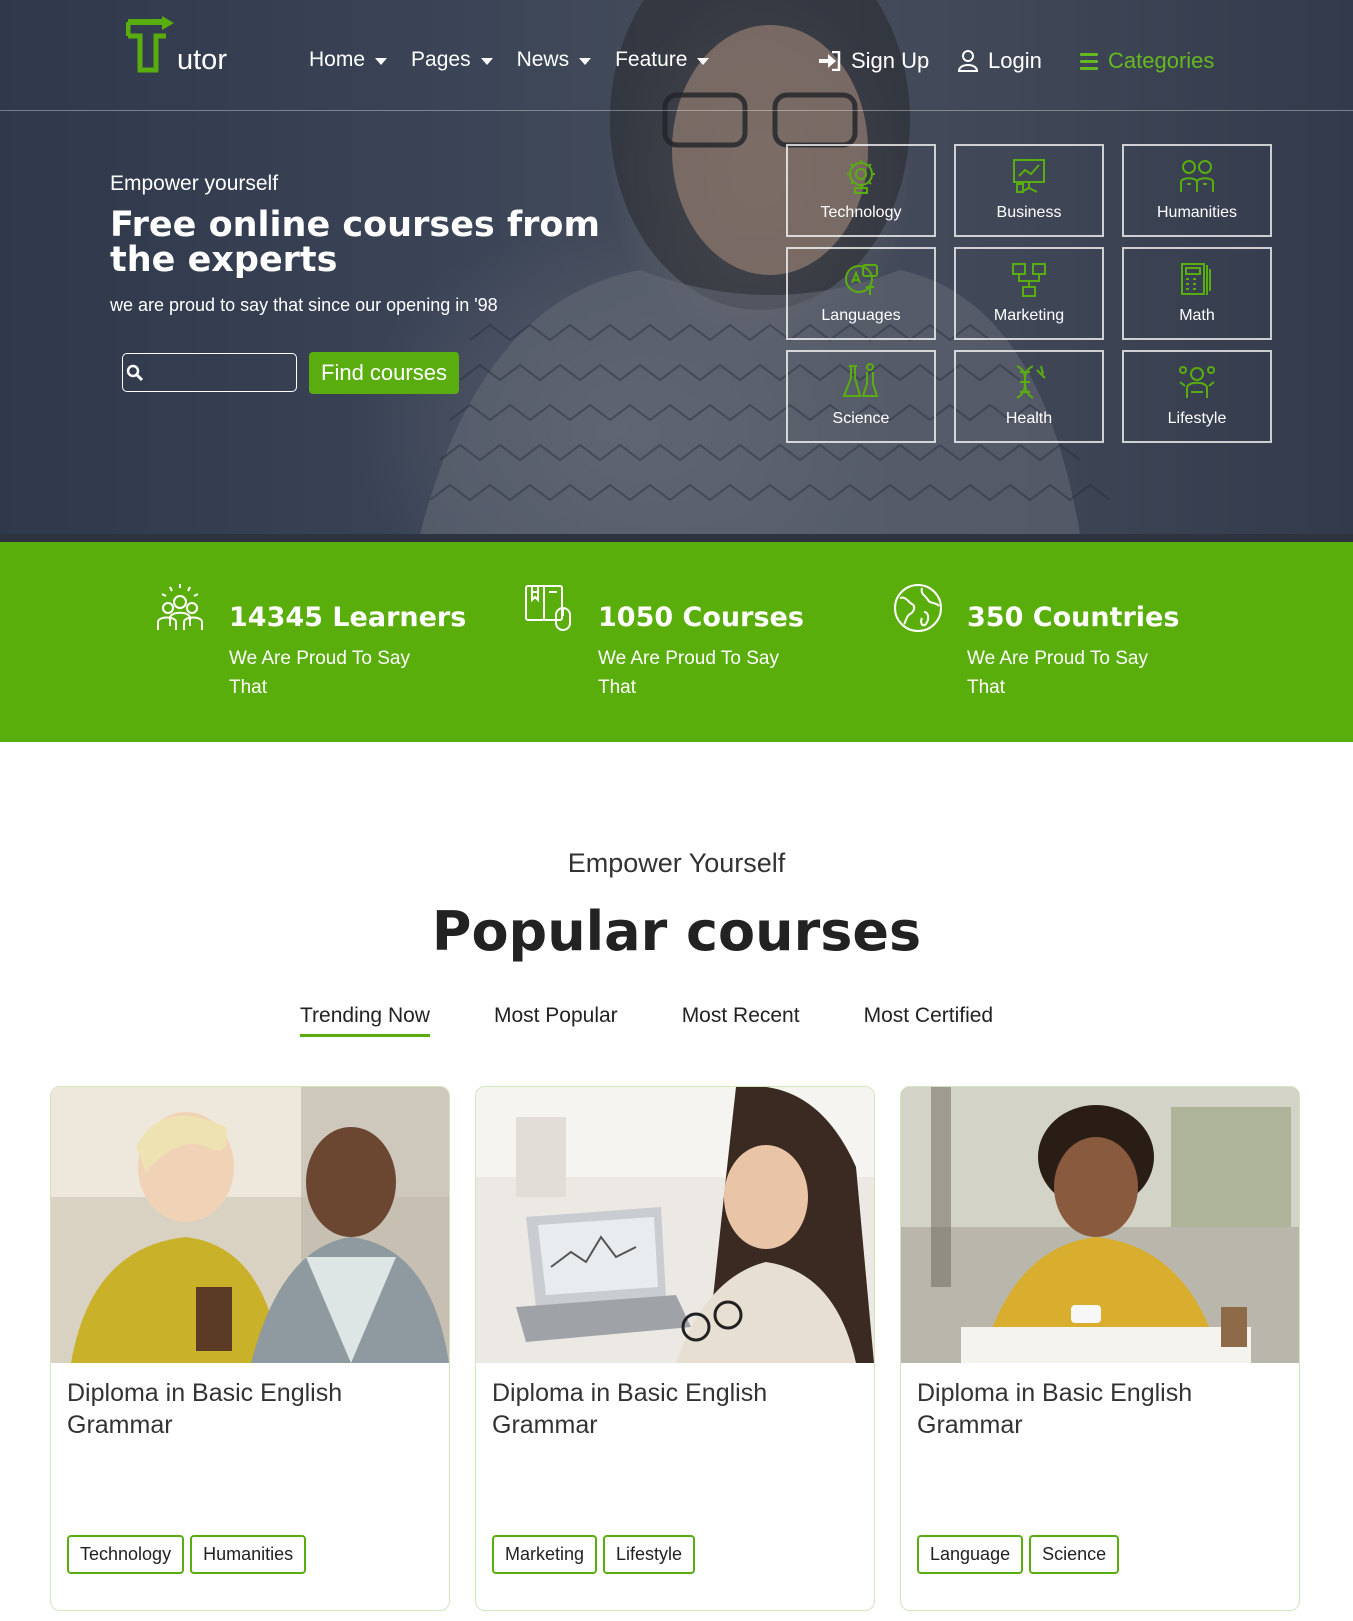 This screenshot has height=1621, width=1353. I want to click on category-label: Math, so click(1197, 315).